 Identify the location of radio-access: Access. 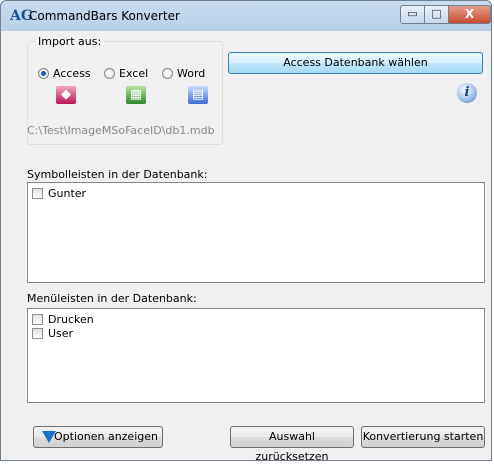
(64, 73).